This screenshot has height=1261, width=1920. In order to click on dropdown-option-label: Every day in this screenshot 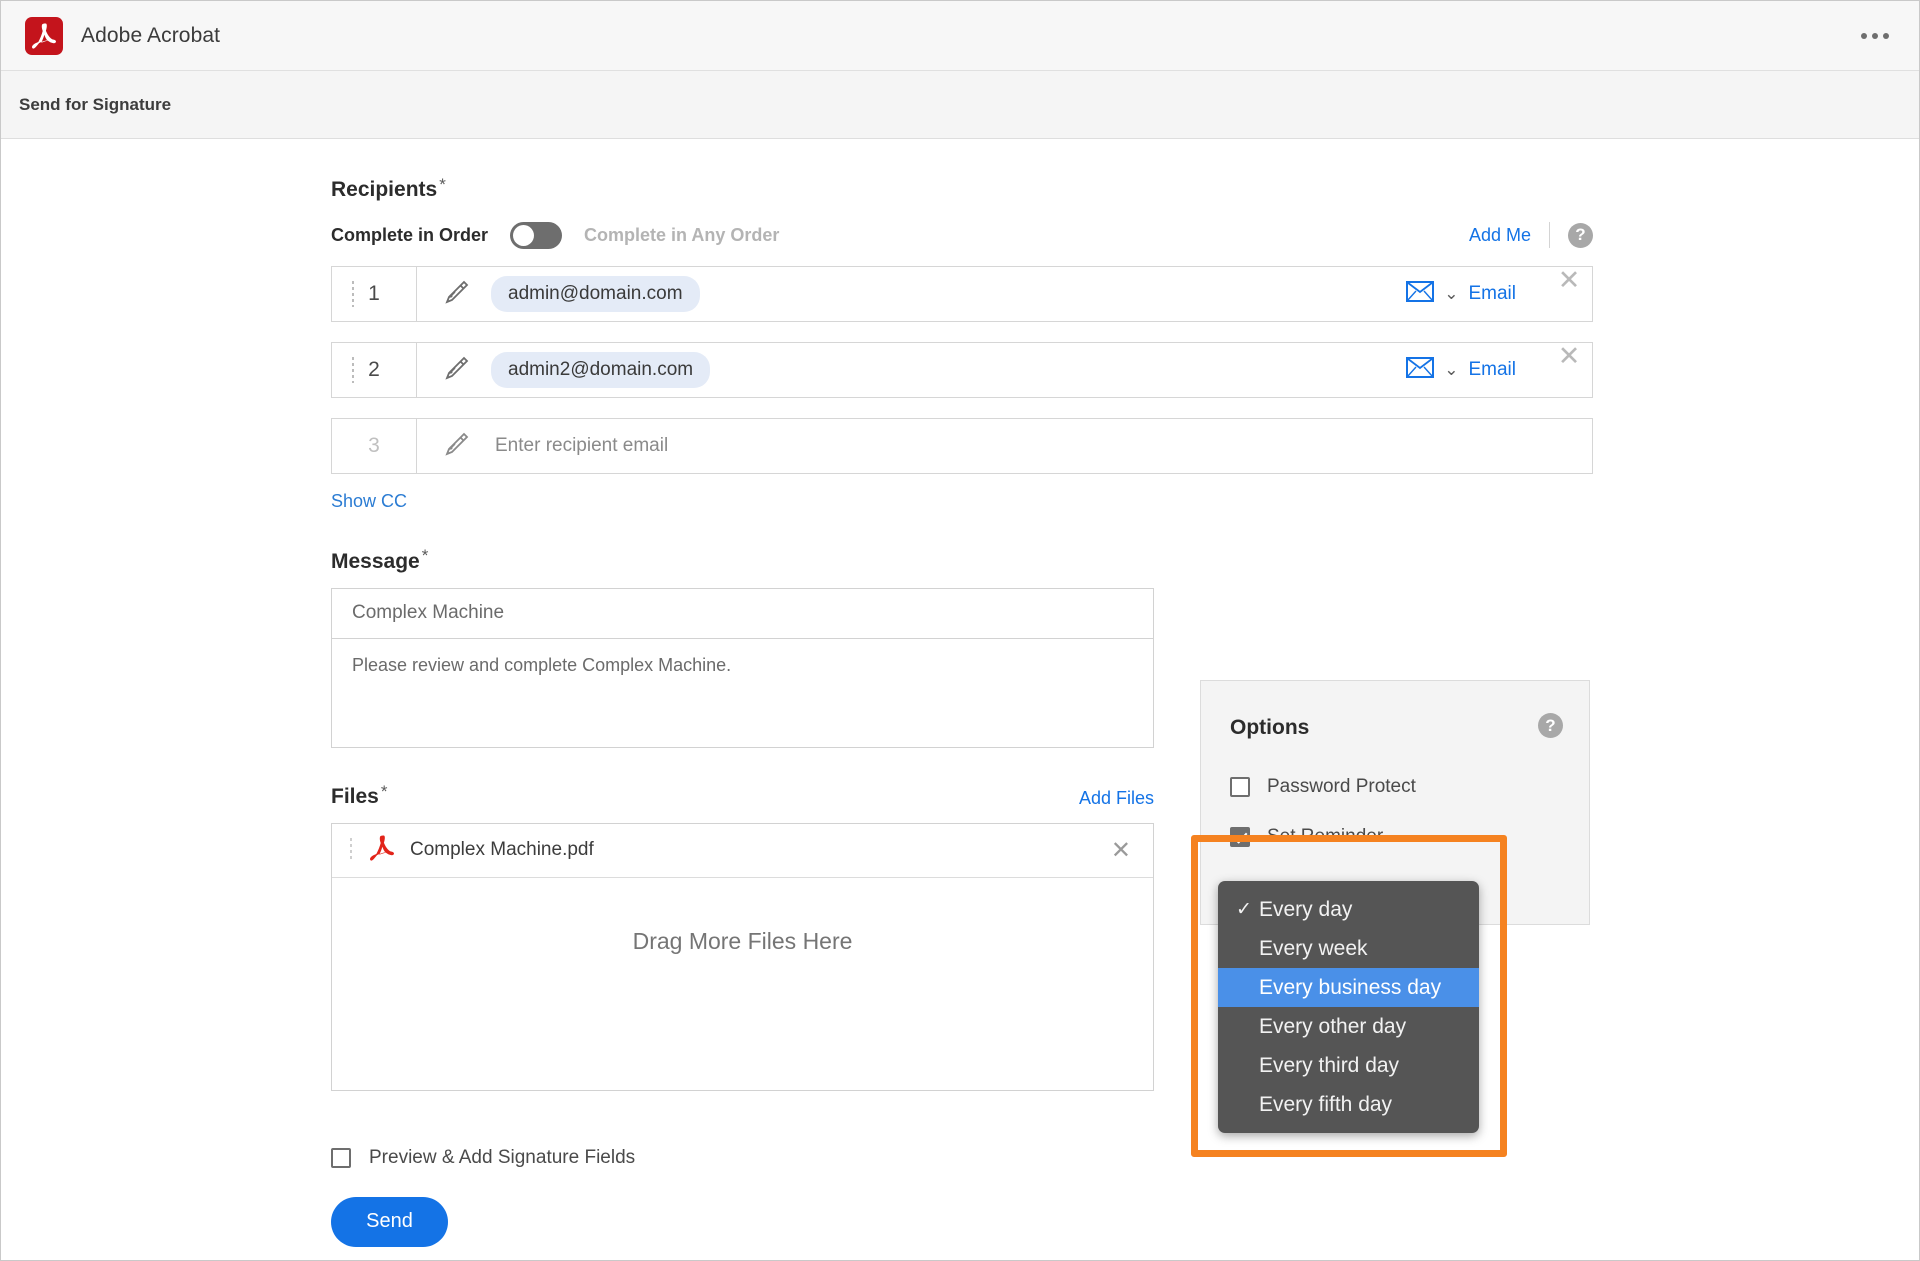, I will do `click(1306, 909)`.